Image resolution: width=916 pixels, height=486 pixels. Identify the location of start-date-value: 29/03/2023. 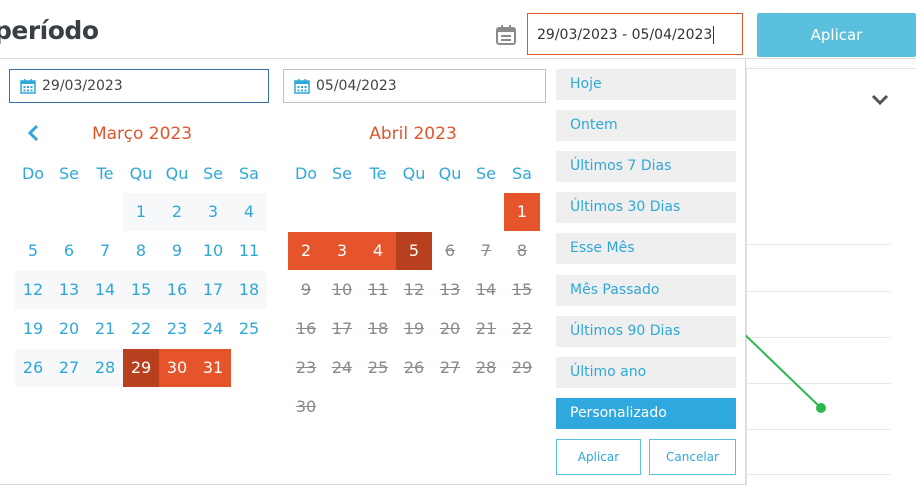
(82, 86).